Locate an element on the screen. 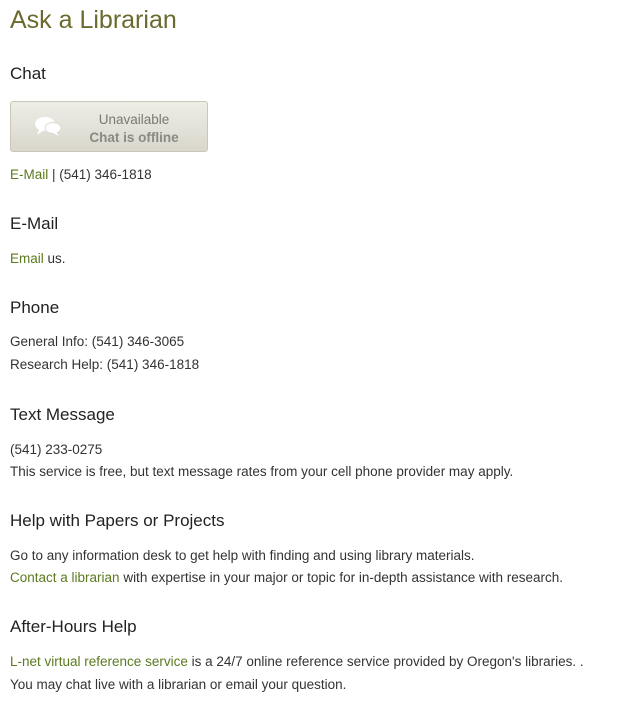 The height and width of the screenshot is (709, 637). chat-button: Unavailable Chat is offline is located at coordinates (109, 126).